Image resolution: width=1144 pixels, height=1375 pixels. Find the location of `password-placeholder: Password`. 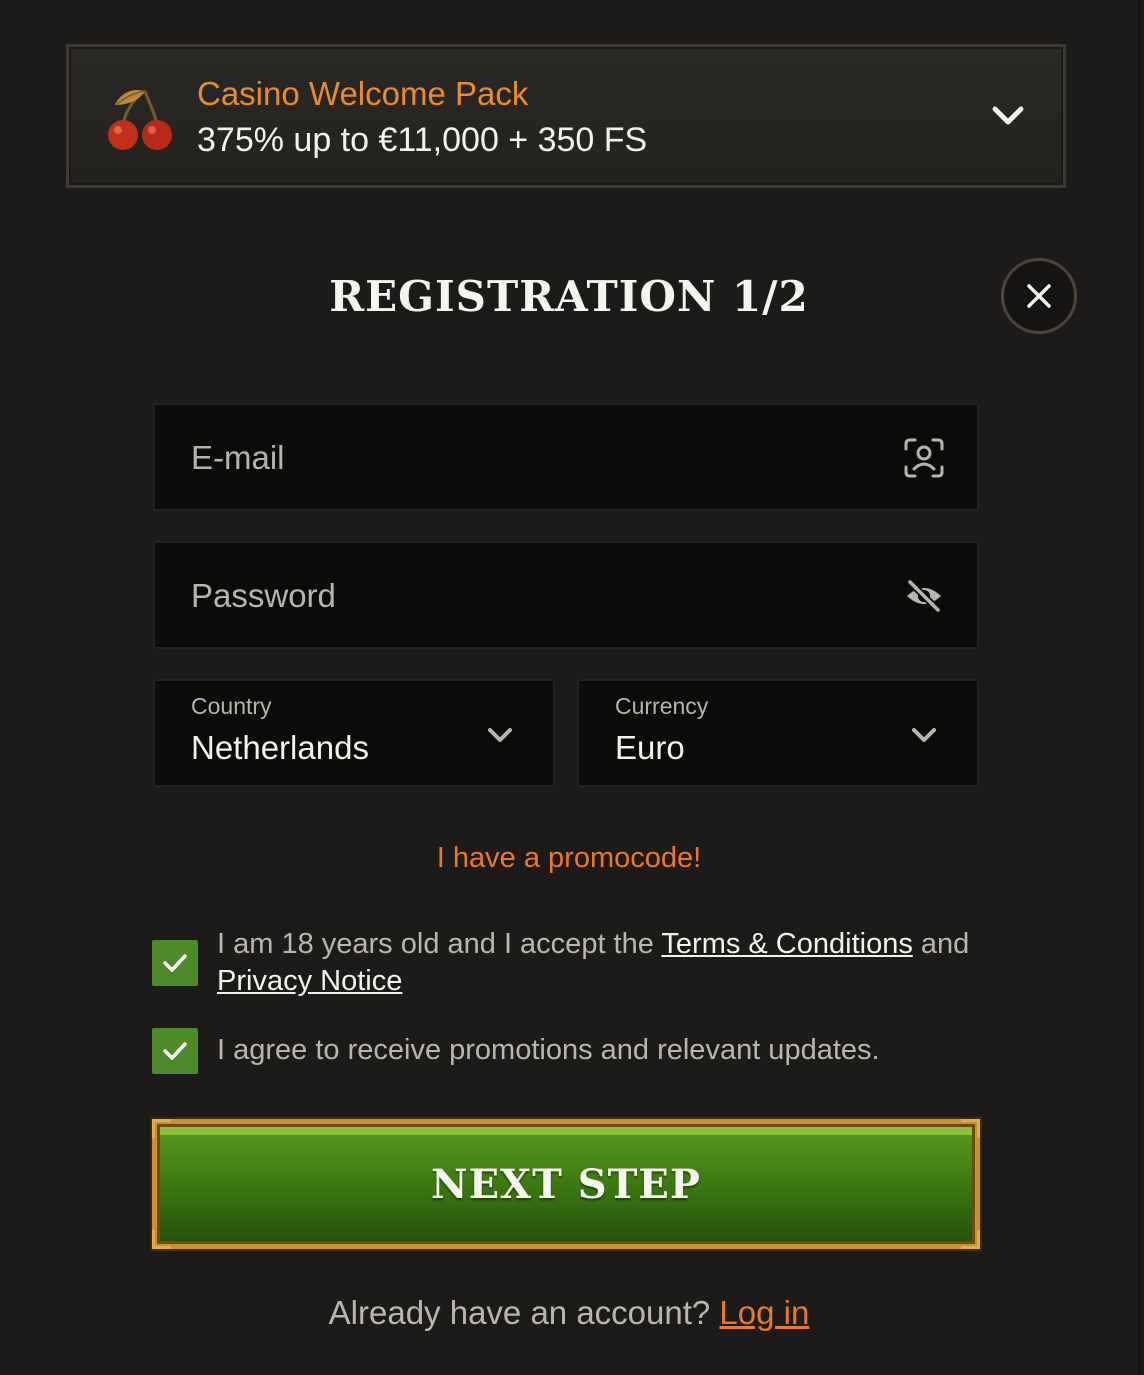

password-placeholder: Password is located at coordinates (263, 595).